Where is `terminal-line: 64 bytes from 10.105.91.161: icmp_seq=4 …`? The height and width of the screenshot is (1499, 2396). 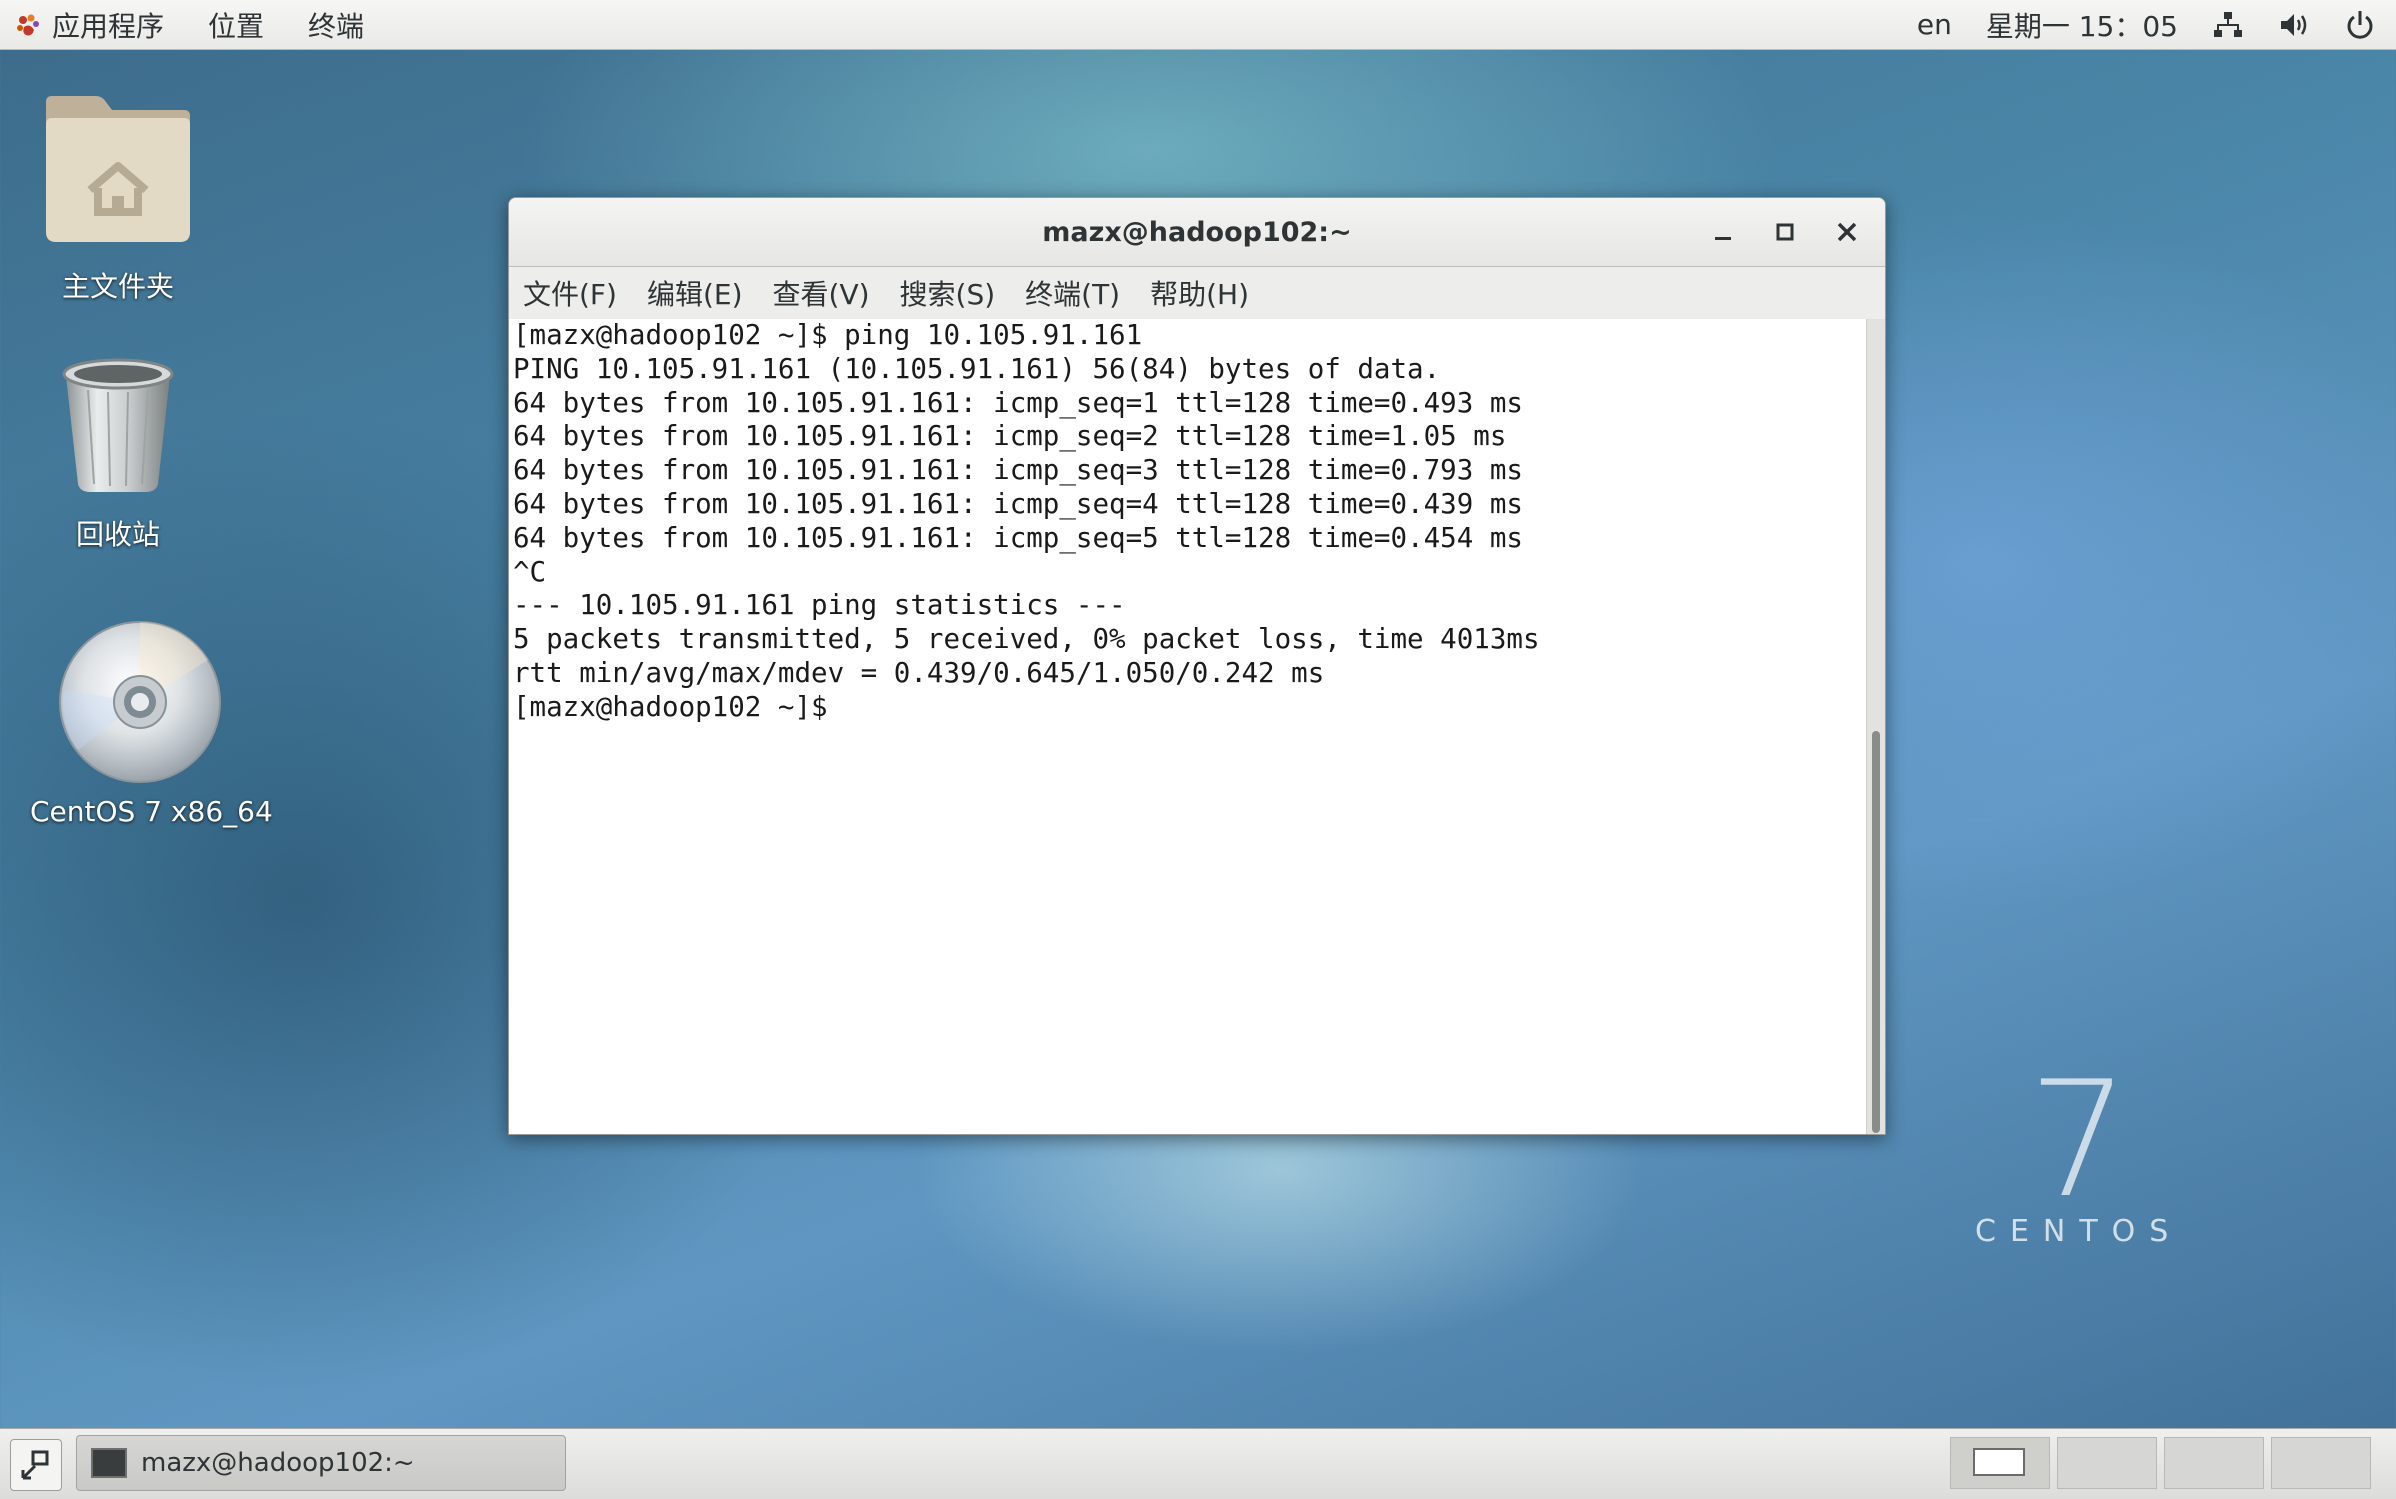
terminal-line: 64 bytes from 10.105.91.161: icmp_seq=4 … is located at coordinates (1018, 503).